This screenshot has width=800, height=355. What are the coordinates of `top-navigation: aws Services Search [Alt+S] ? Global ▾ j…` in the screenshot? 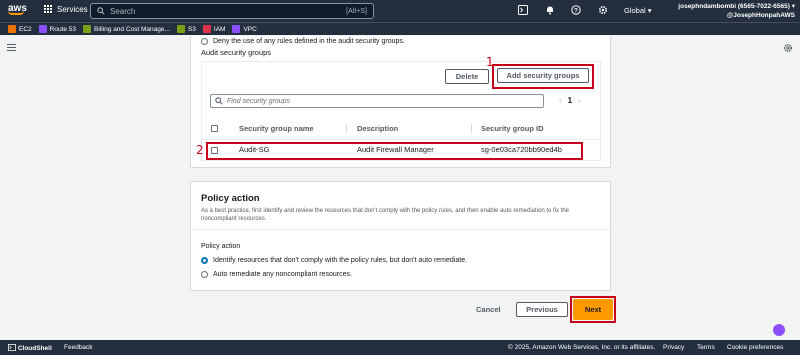 It's located at (400, 11).